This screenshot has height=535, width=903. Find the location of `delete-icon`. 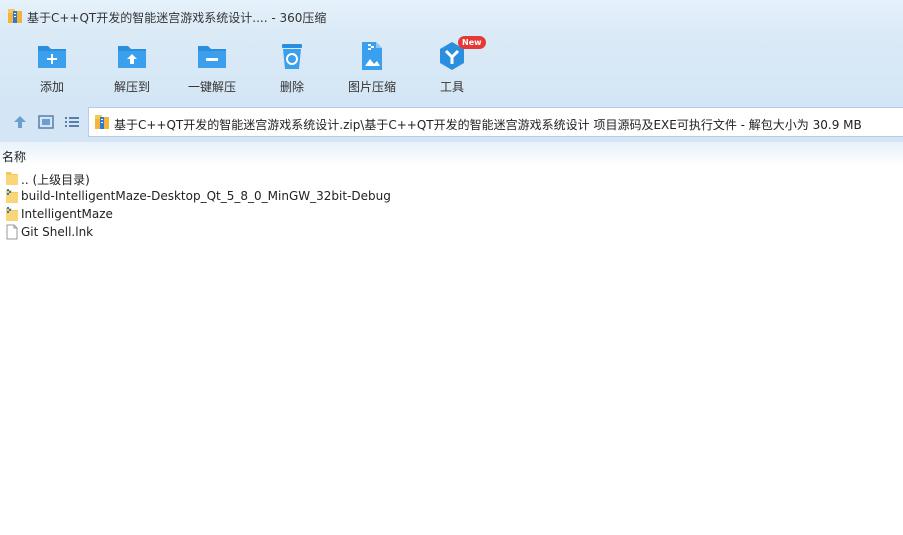

delete-icon is located at coordinates (292, 56).